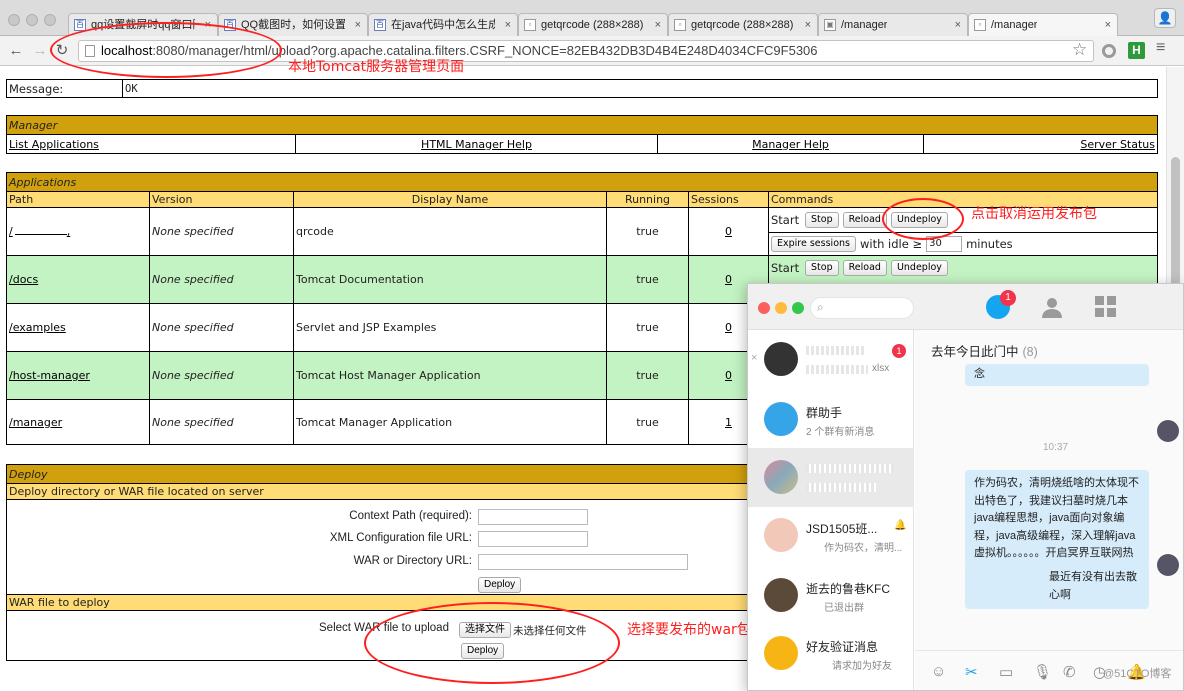 This screenshot has width=1184, height=691. Describe the element at coordinates (831, 419) in the screenshot. I see `list-item: 群助手 2 个群有新消息` at that location.